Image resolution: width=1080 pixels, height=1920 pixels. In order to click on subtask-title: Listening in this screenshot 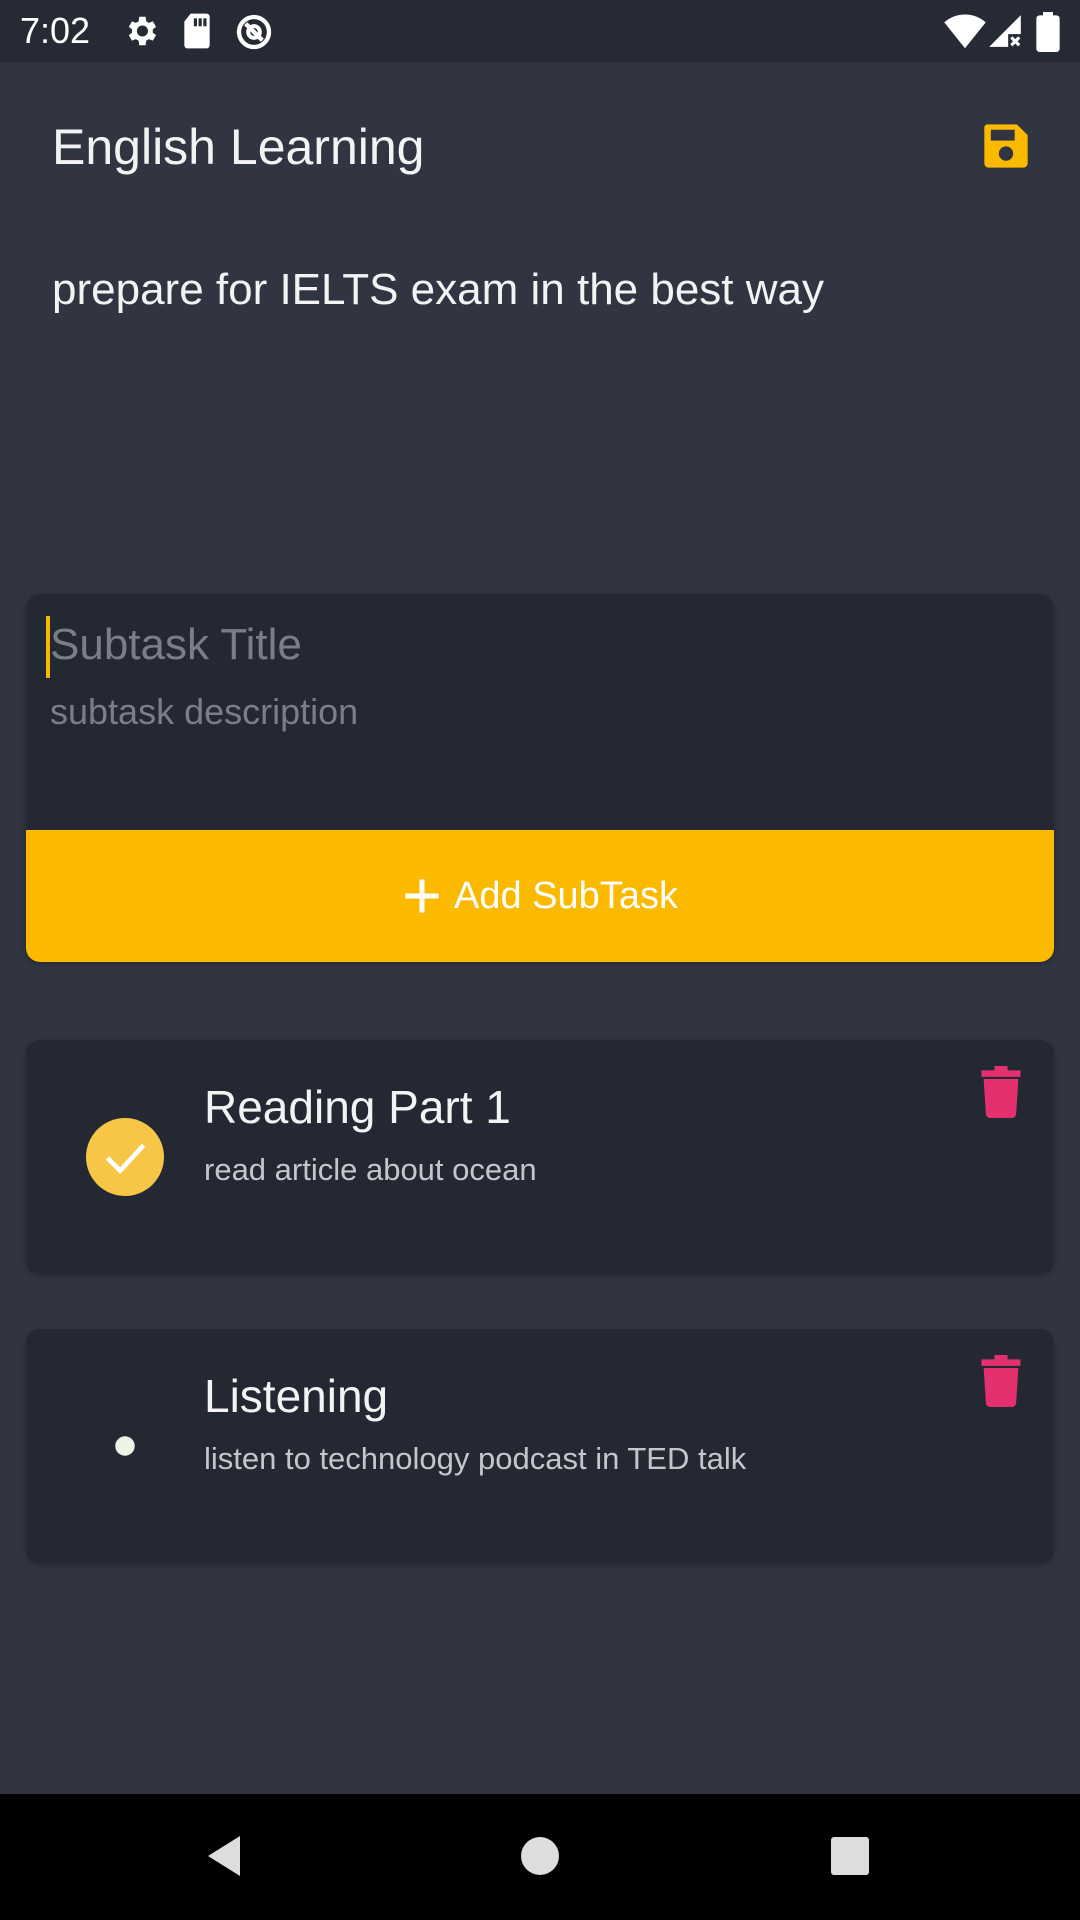, I will do `click(296, 1396)`.